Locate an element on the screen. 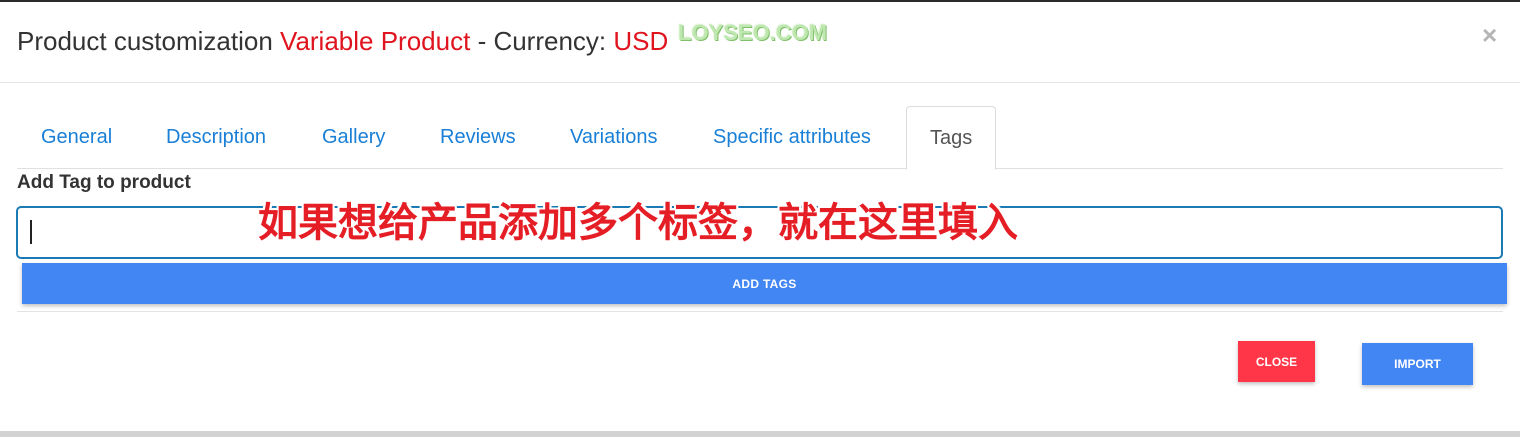  tab-reviews: Reviews is located at coordinates (478, 137).